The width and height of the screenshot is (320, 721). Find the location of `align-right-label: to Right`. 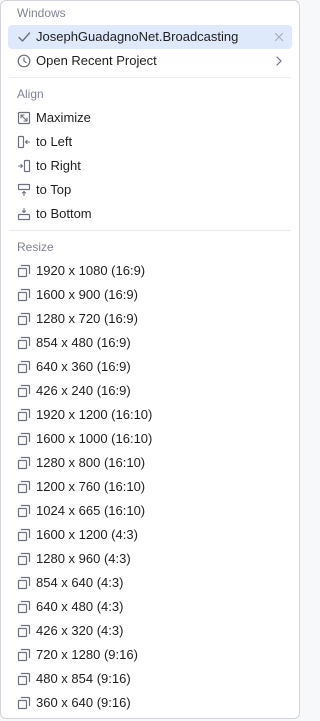

align-right-label: to Right is located at coordinates (58, 165).